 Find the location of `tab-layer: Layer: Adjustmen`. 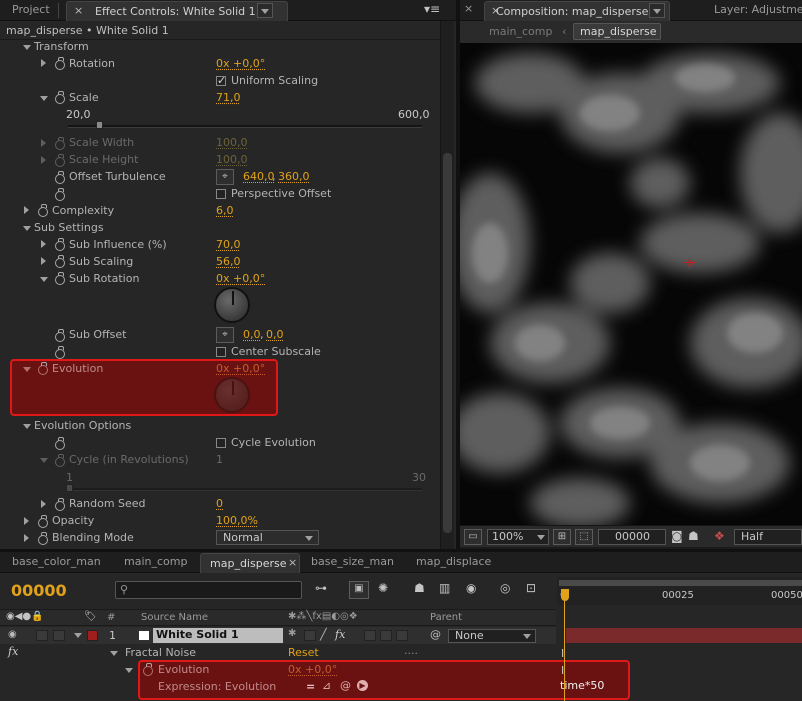

tab-layer: Layer: Adjustmen is located at coordinates (754, 10).